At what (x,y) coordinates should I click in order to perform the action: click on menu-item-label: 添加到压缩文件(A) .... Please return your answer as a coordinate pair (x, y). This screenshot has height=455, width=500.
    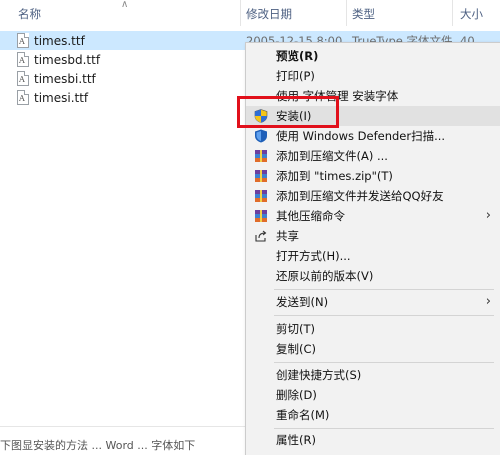
    Looking at the image, I should click on (332, 156).